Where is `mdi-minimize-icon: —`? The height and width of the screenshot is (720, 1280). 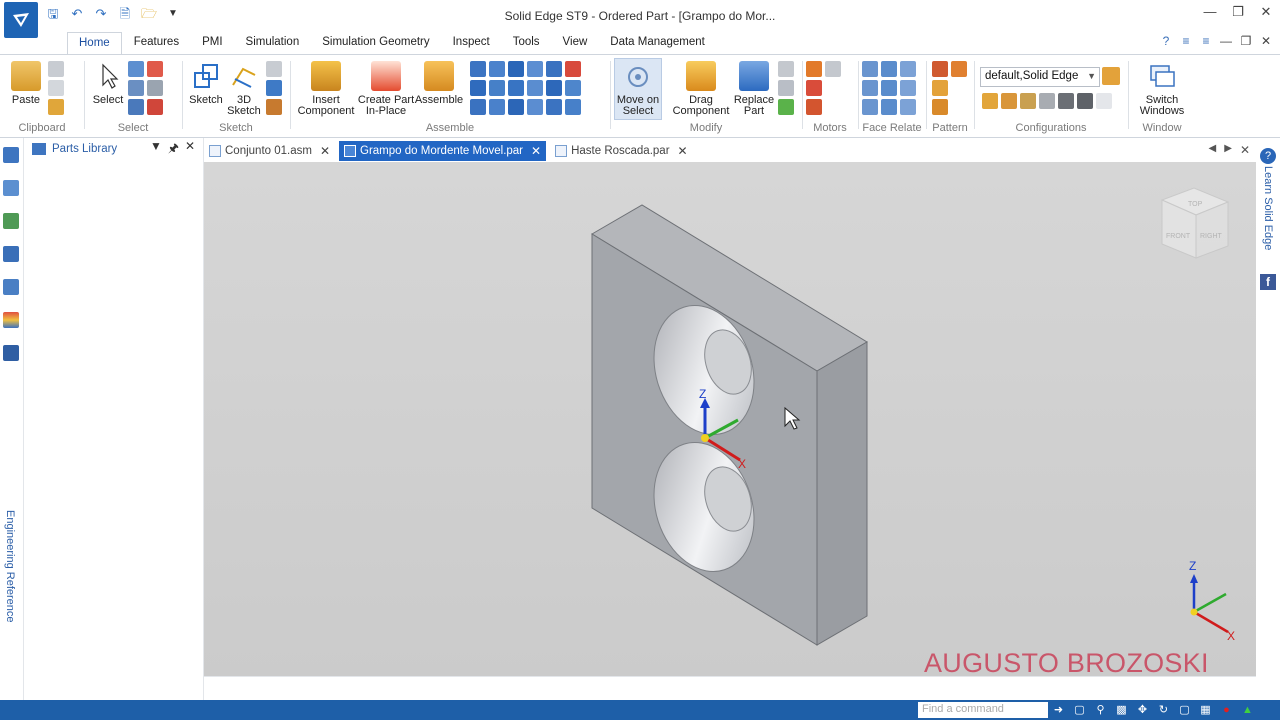 mdi-minimize-icon: — is located at coordinates (1226, 42).